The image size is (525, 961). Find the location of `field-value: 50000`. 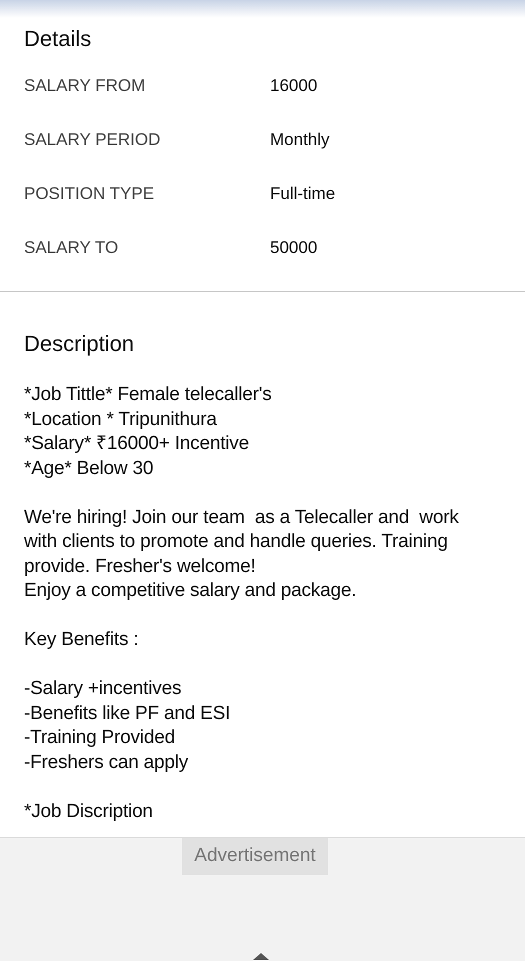

field-value: 50000 is located at coordinates (294, 248).